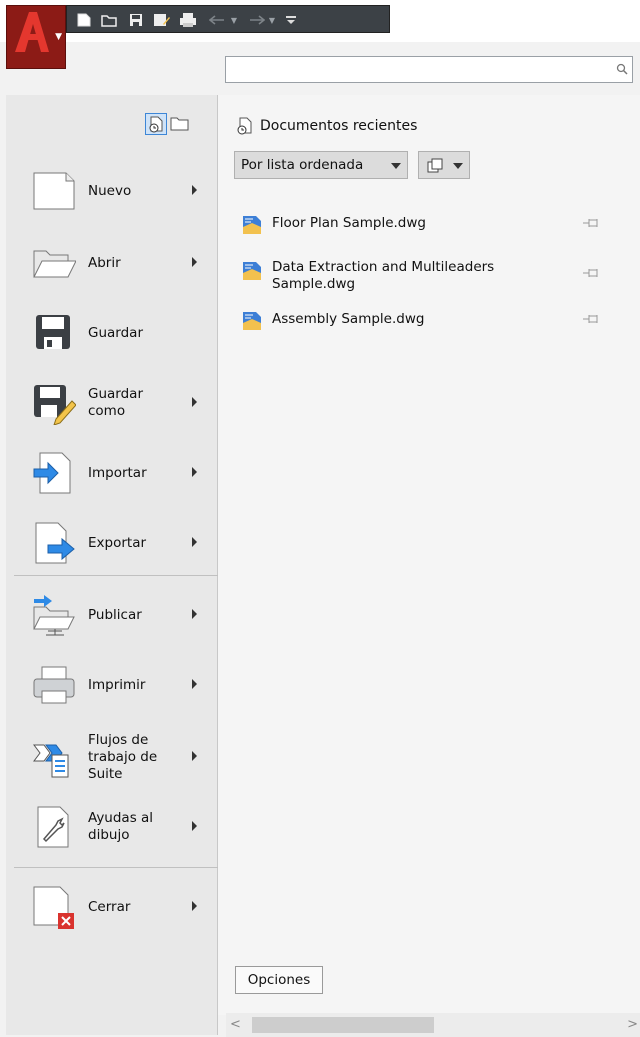  I want to click on menu-item-label: Cerrar, so click(109, 906).